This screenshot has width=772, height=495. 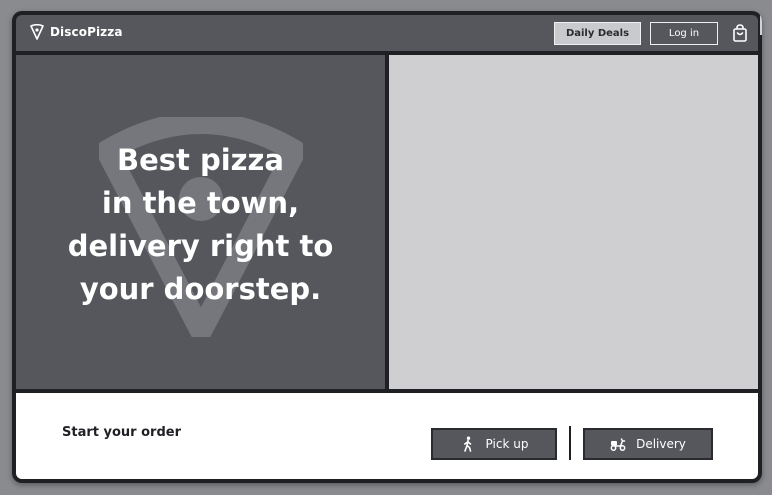 What do you see at coordinates (86, 32) in the screenshot?
I see `logo-text: DiscoPizza` at bounding box center [86, 32].